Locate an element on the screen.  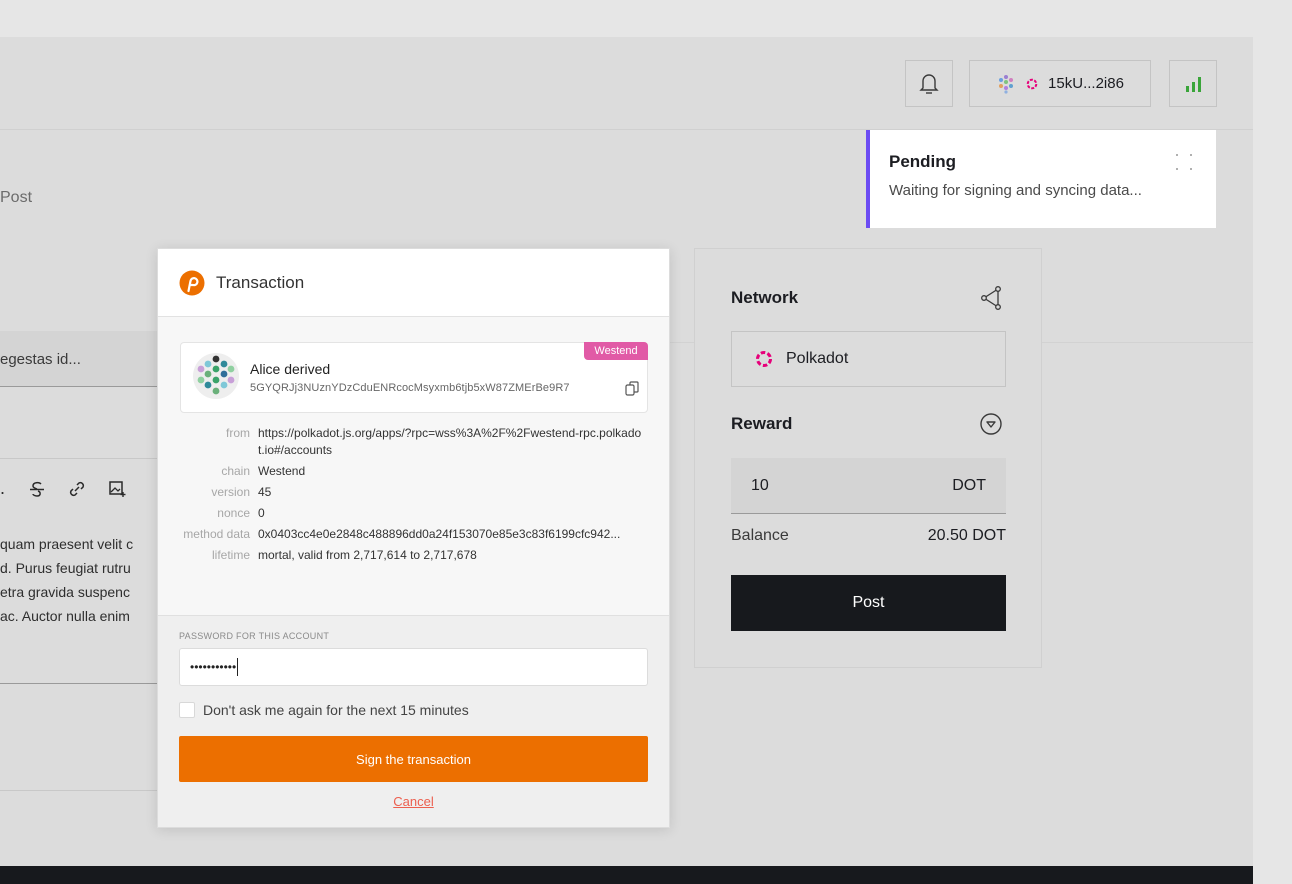
cancel-link: Cancel is located at coordinates (413, 801).